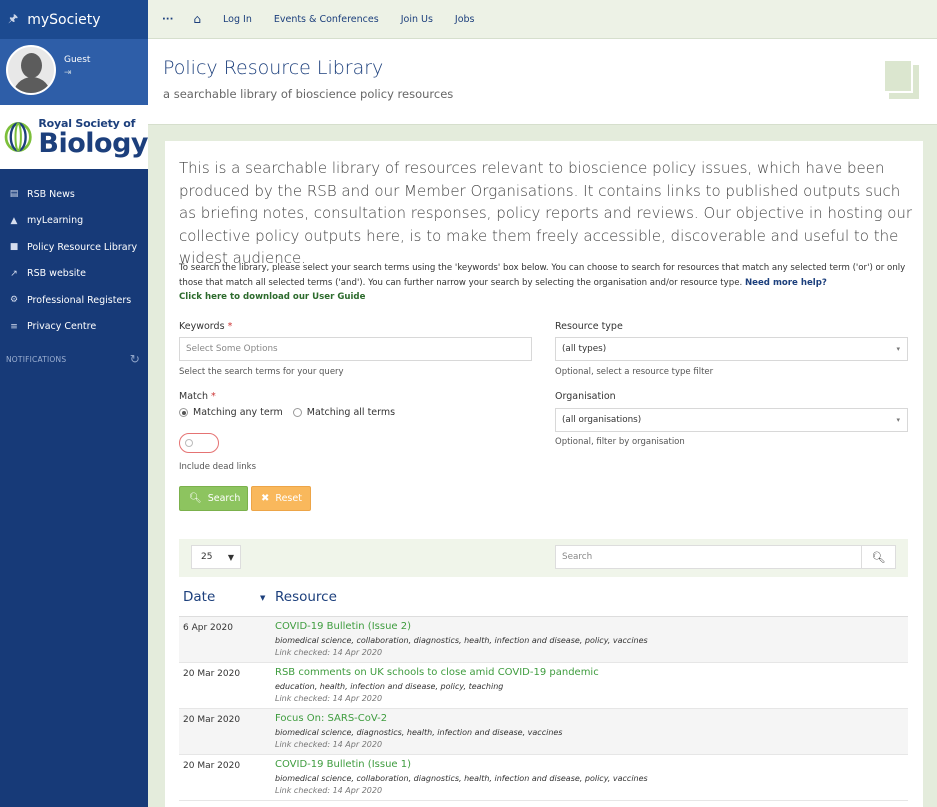  I want to click on nav-events: Events & Conferences, so click(326, 19).